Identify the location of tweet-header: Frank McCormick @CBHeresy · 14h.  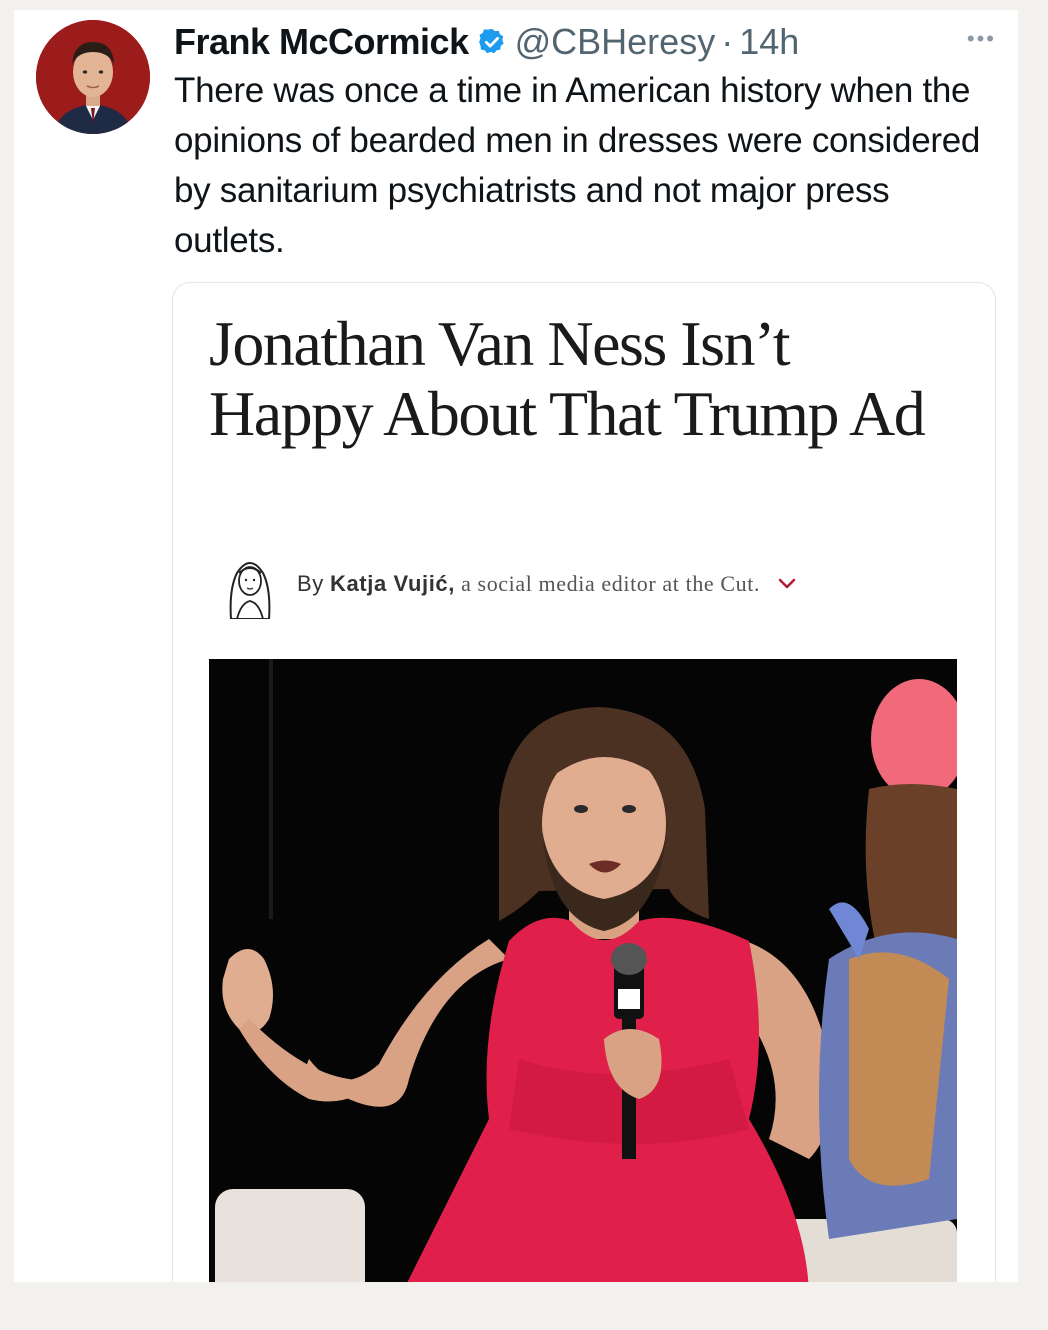
(486, 42).